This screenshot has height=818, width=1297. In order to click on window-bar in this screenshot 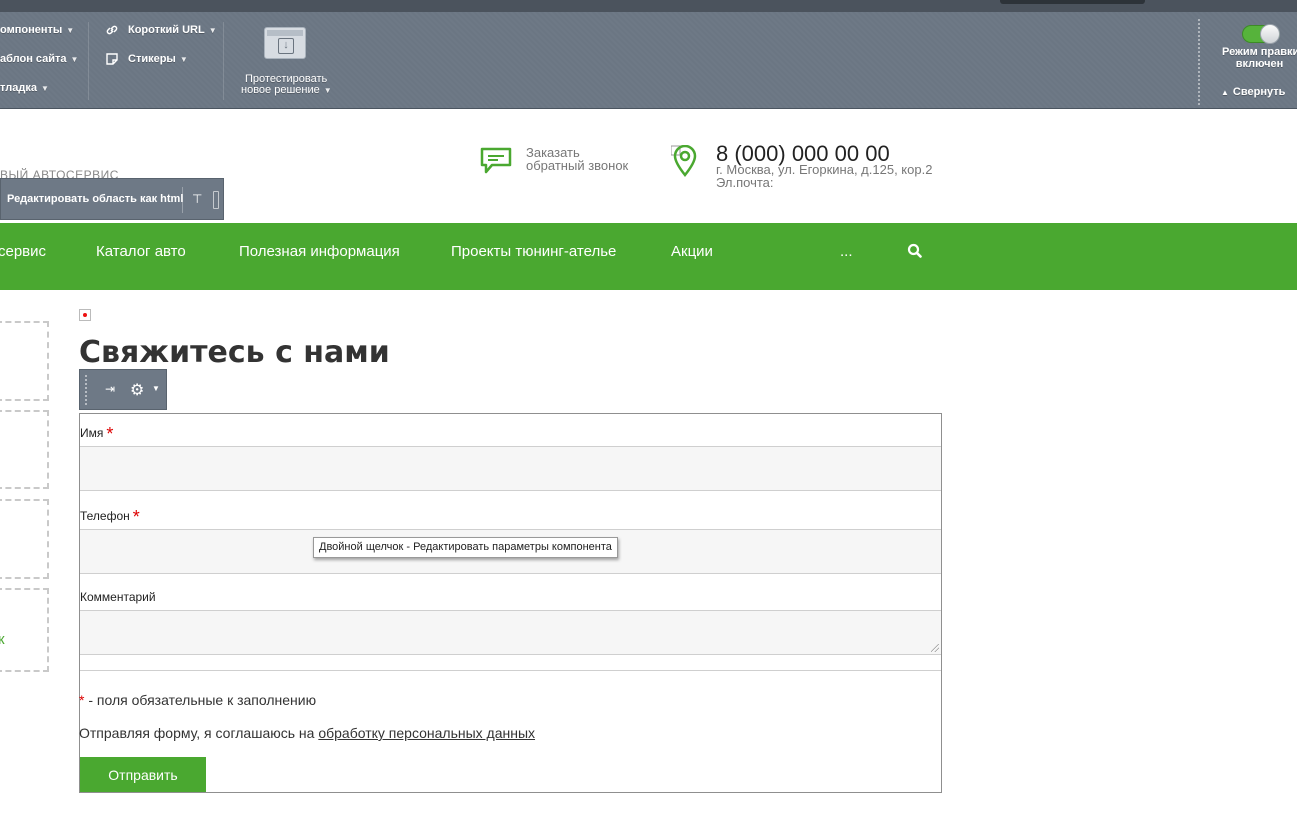, I will do `click(285, 33)`.